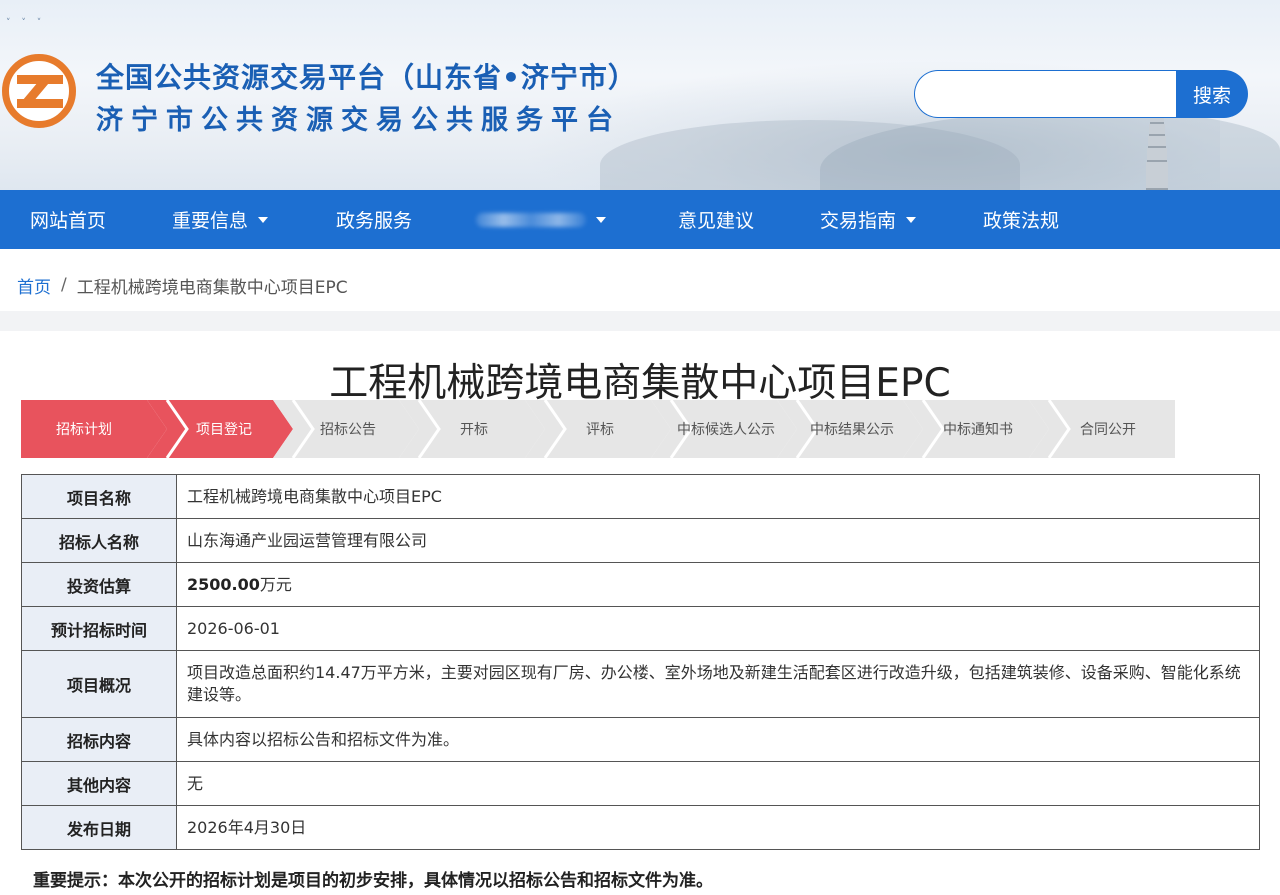  I want to click on table-row: 招标人名称 山东海通产业园运营管理有限公司, so click(640, 540).